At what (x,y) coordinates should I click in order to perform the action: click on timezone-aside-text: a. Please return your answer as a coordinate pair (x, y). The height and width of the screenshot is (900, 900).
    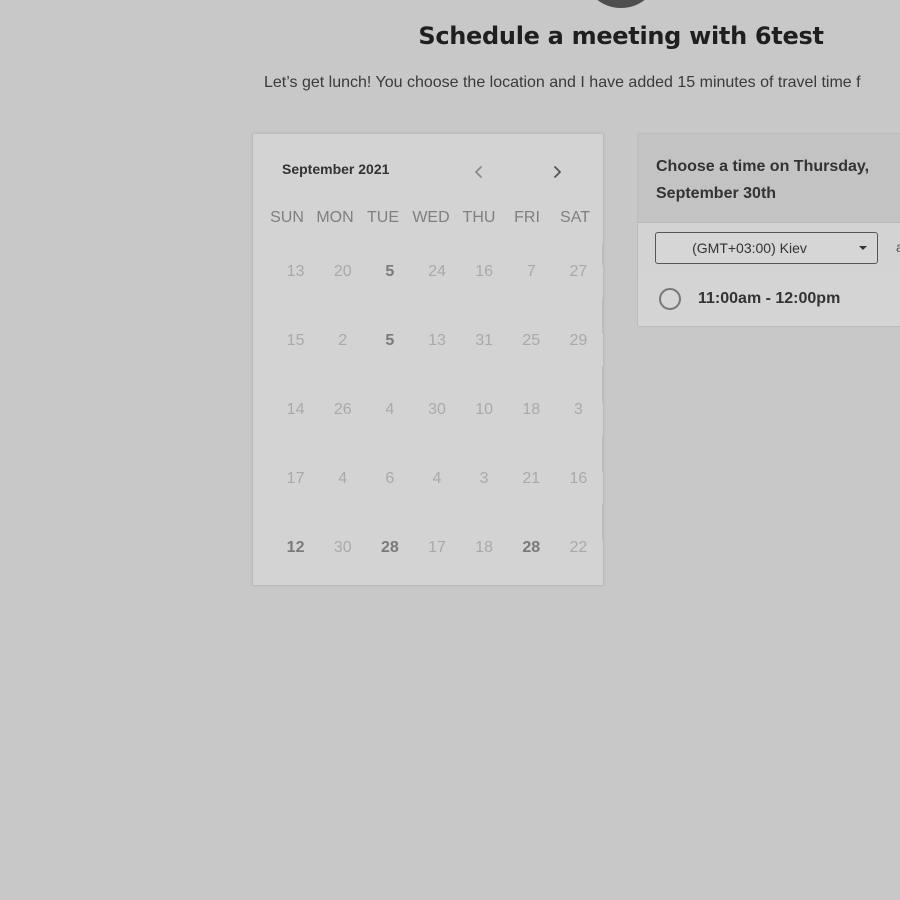
    Looking at the image, I should click on (898, 247).